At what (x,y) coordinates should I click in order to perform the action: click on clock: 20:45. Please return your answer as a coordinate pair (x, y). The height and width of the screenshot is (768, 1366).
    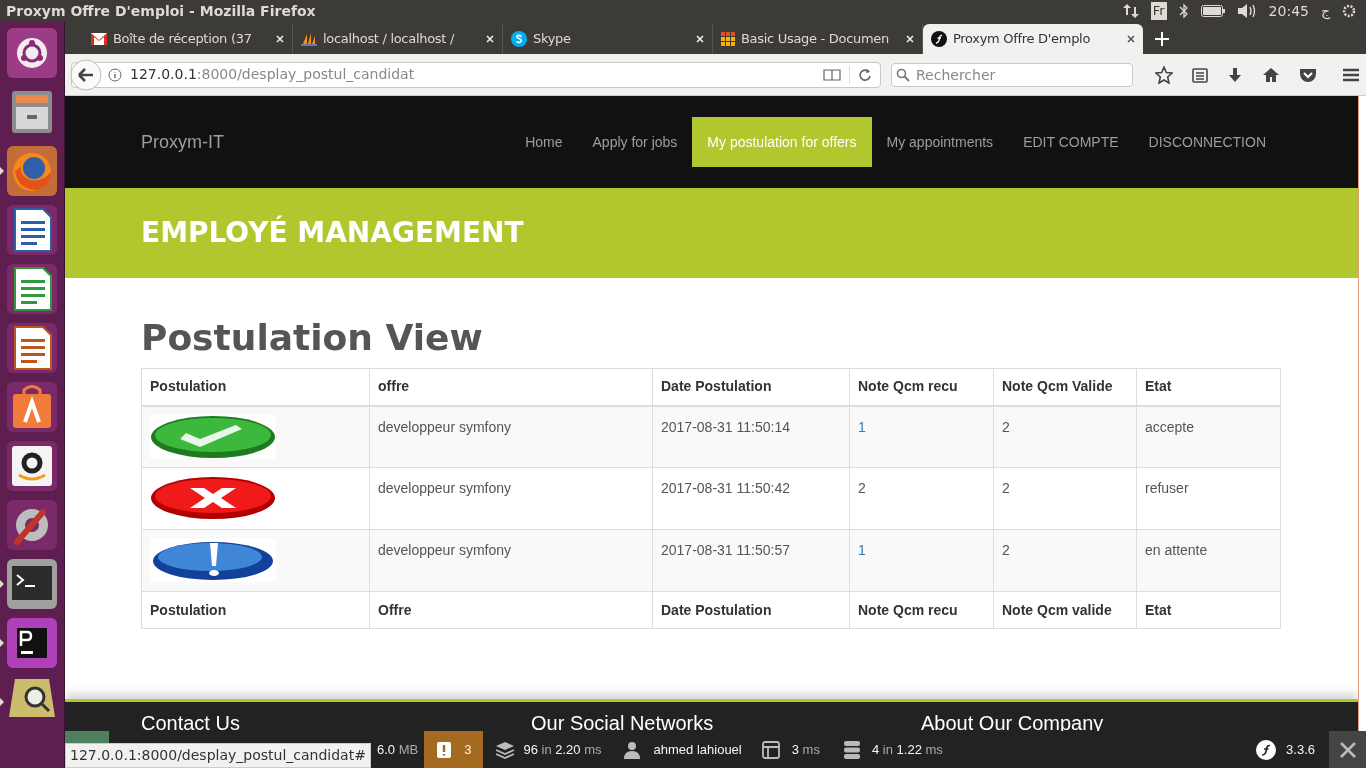
    Looking at the image, I should click on (1288, 11).